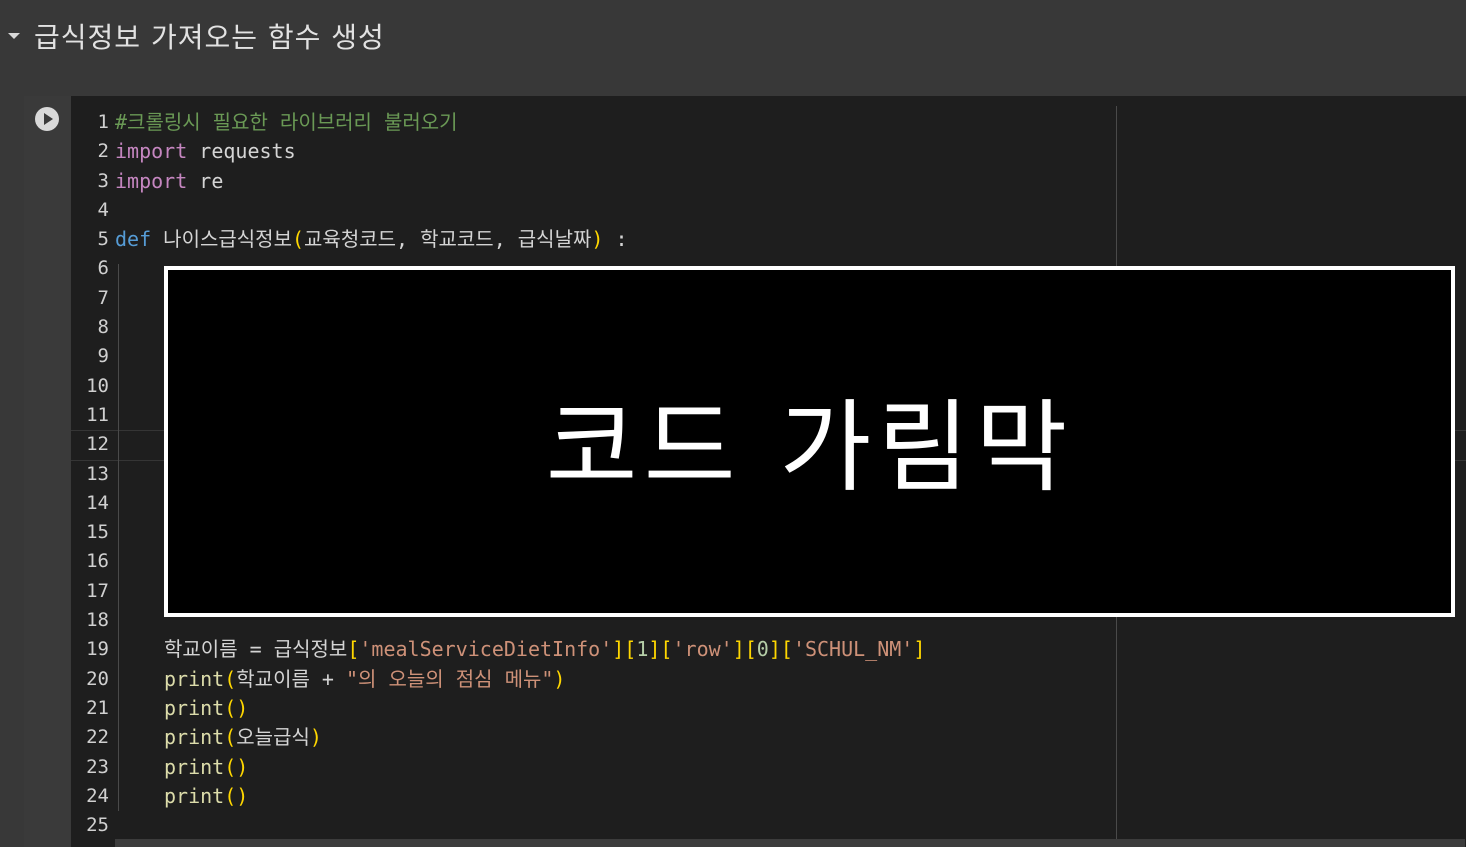 The image size is (1466, 847). Describe the element at coordinates (97, 707) in the screenshot. I see `line-number: 21` at that location.